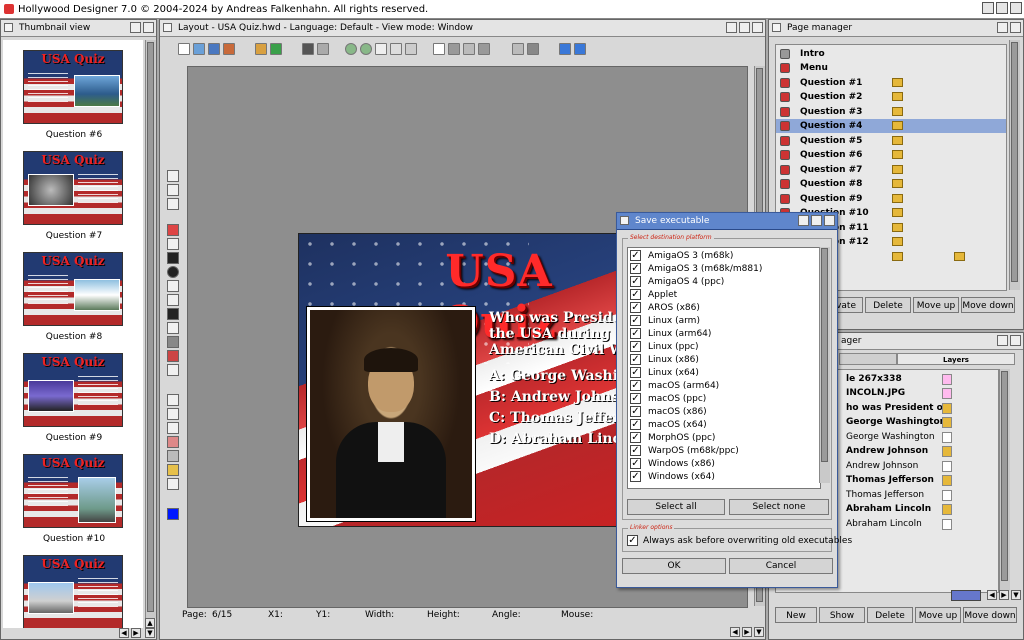 Image resolution: width=1024 pixels, height=640 pixels. What do you see at coordinates (956, 359) in the screenshot?
I see `tab-layers: Layers` at bounding box center [956, 359].